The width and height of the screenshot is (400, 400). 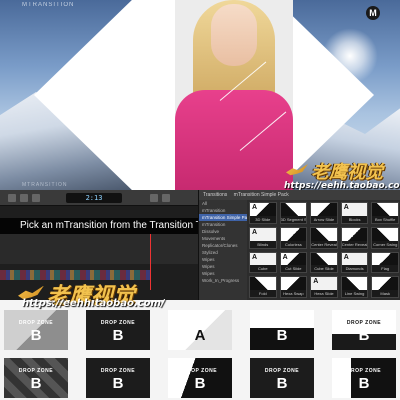 What do you see at coordinates (223, 231) in the screenshot?
I see `category-item: Dissolve` at bounding box center [223, 231].